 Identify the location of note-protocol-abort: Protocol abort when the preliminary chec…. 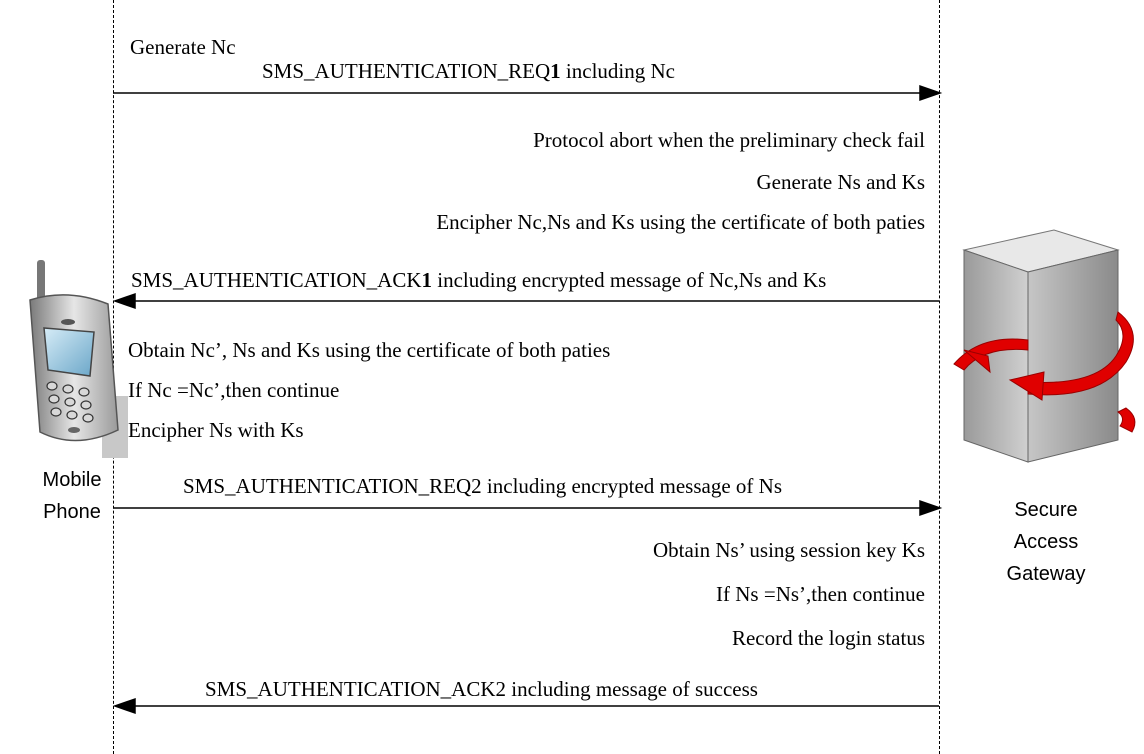
(729, 140).